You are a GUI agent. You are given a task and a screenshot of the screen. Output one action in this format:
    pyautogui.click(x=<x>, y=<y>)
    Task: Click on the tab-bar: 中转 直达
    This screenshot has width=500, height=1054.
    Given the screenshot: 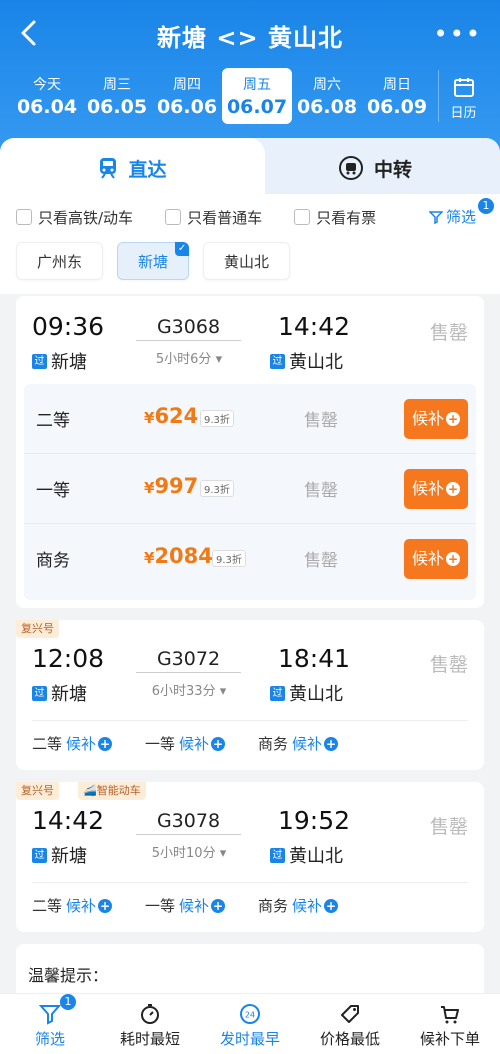 What is the action you would take?
    pyautogui.click(x=250, y=168)
    